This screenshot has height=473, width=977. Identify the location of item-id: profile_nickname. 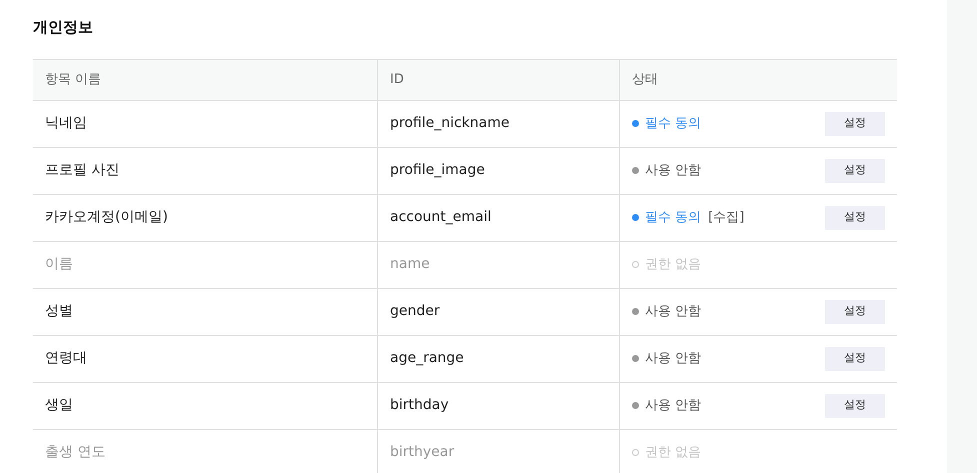
(450, 123).